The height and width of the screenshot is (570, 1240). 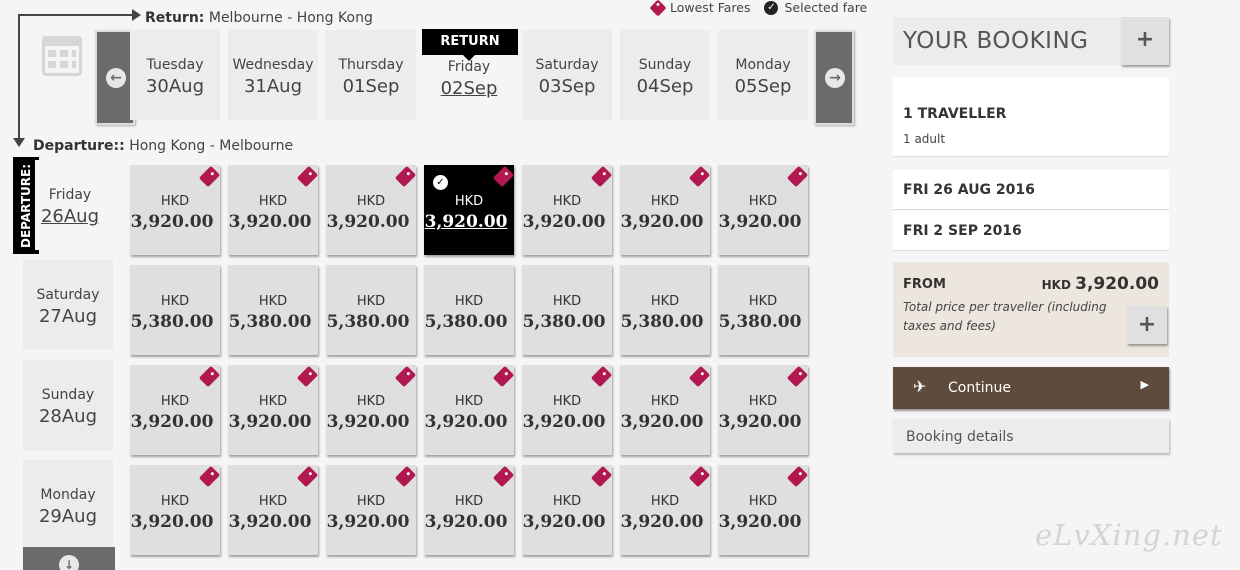 I want to click on arrow-right-icon: →, so click(x=835, y=78).